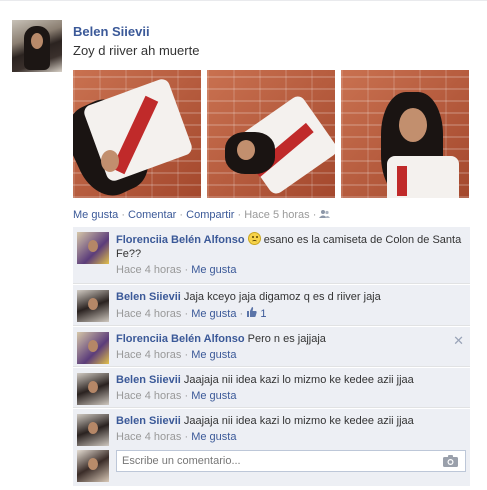  What do you see at coordinates (286, 339) in the screenshot?
I see `comment-text: Pero n es jajjaja` at bounding box center [286, 339].